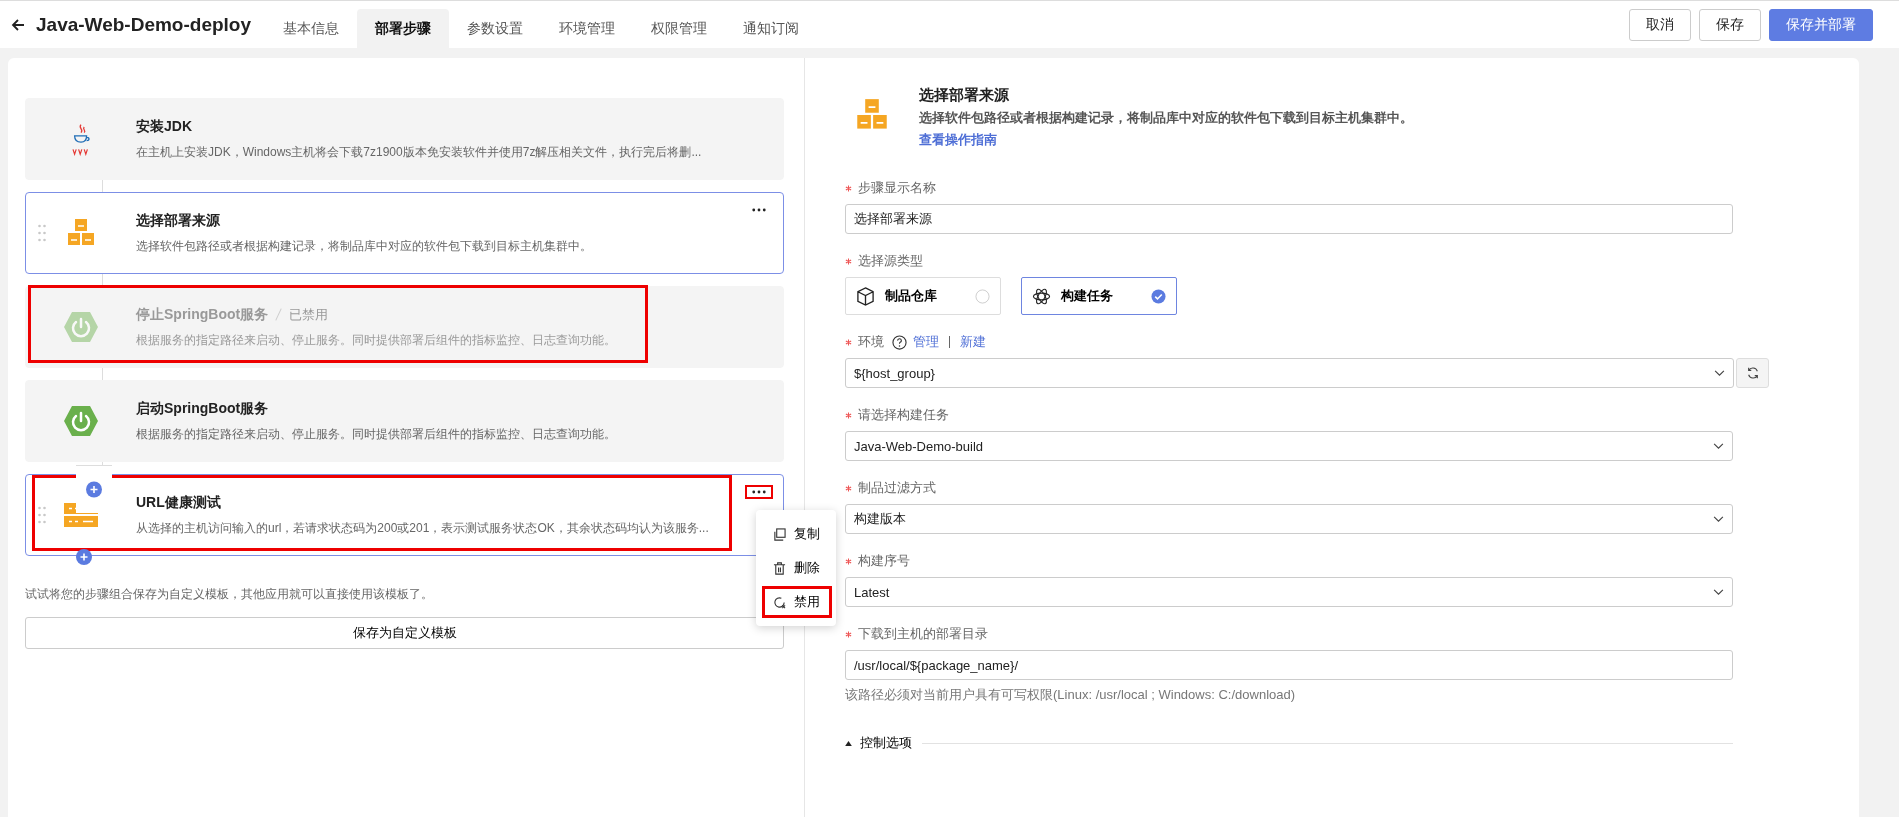 This screenshot has width=1899, height=817. What do you see at coordinates (848, 743) in the screenshot?
I see `caret-icon` at bounding box center [848, 743].